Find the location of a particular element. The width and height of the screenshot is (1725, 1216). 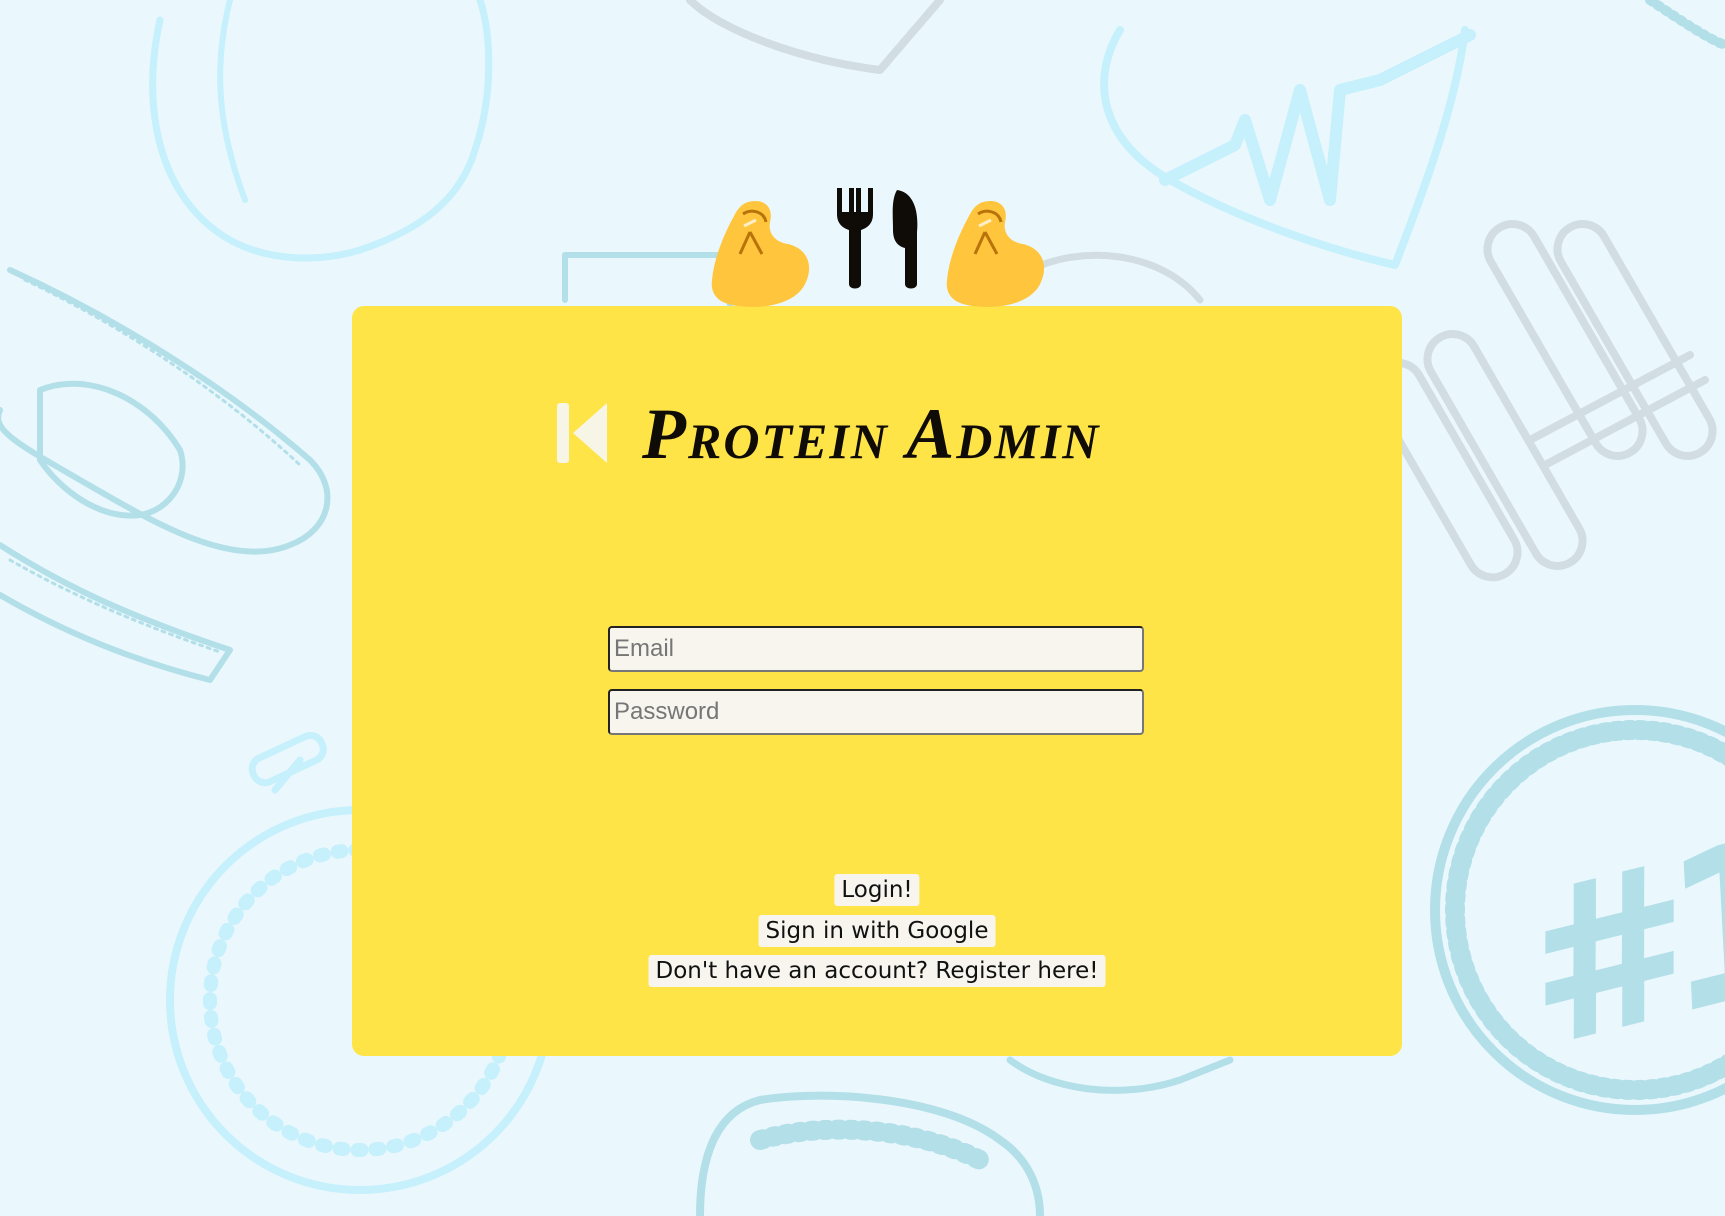

skip-back-icon is located at coordinates (583, 433).